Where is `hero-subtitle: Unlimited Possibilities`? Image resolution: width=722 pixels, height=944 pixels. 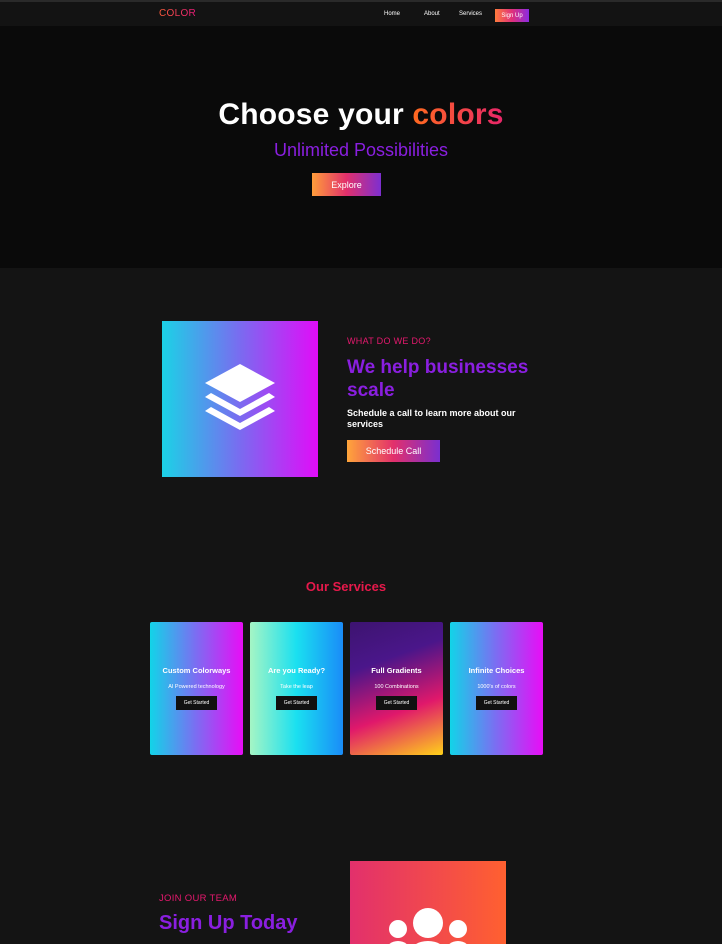 hero-subtitle: Unlimited Possibilities is located at coordinates (361, 150).